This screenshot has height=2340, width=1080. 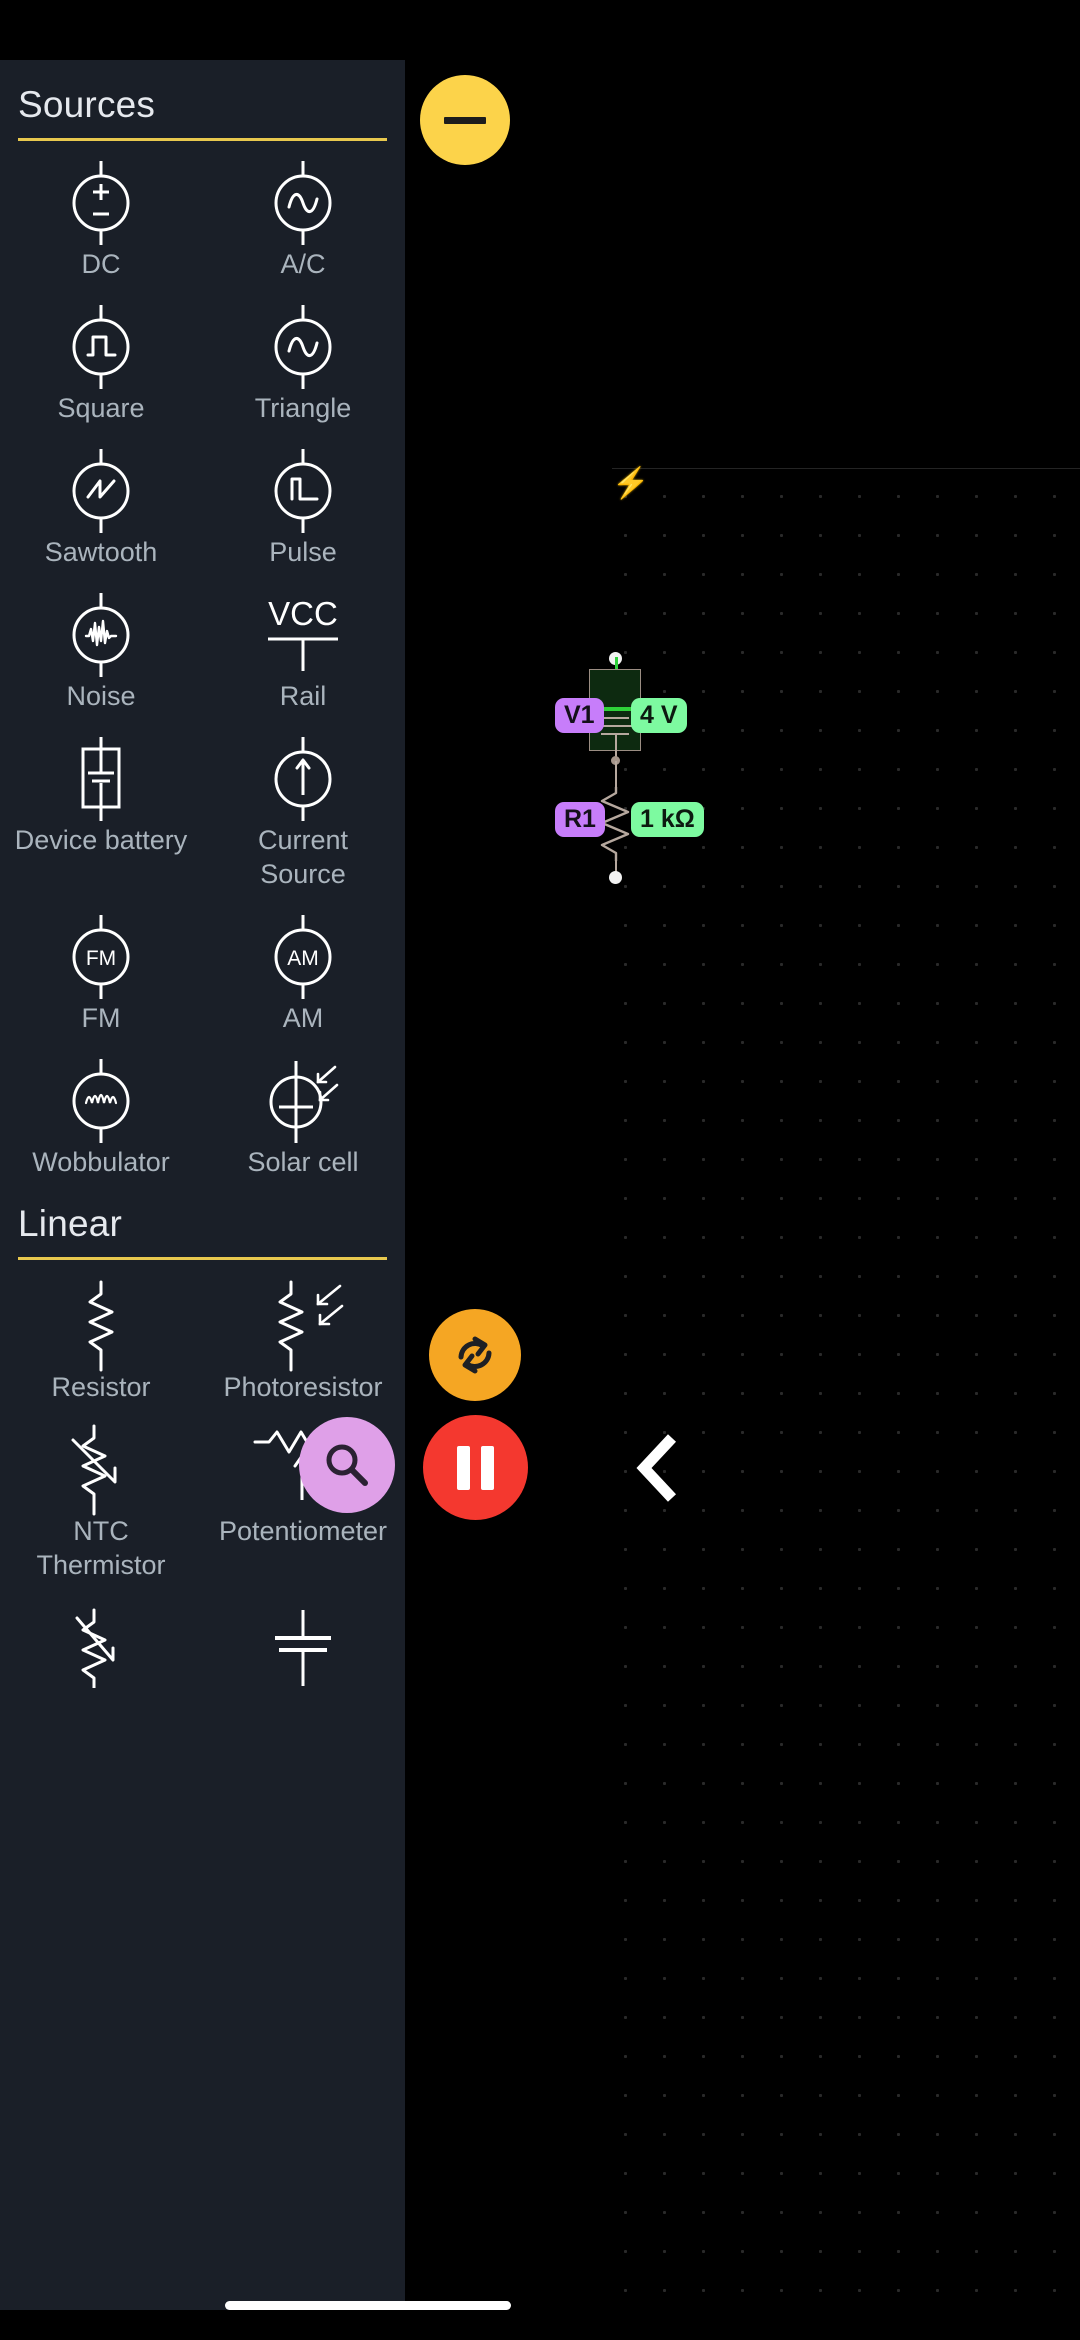 I want to click on photoresistor-icon, so click(x=303, y=1326).